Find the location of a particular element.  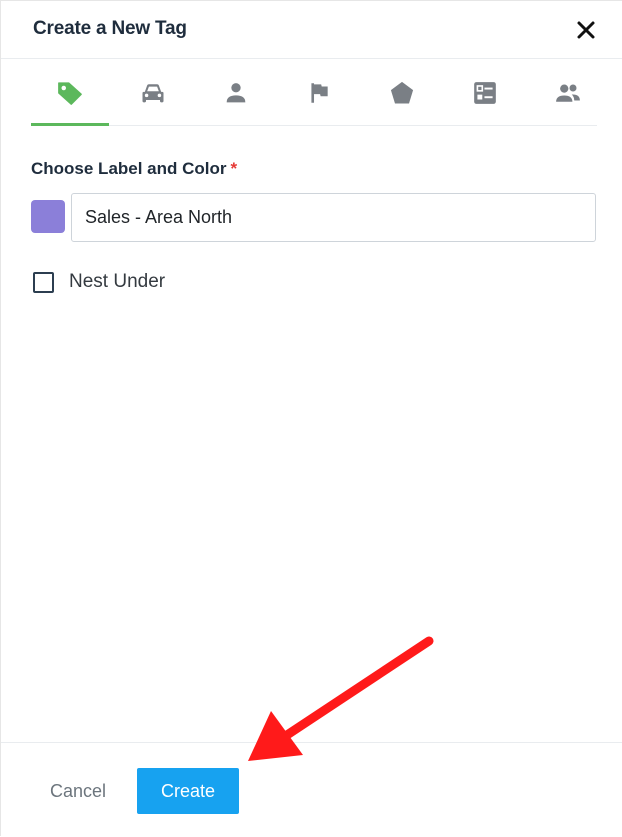

checklist-icon is located at coordinates (485, 93).